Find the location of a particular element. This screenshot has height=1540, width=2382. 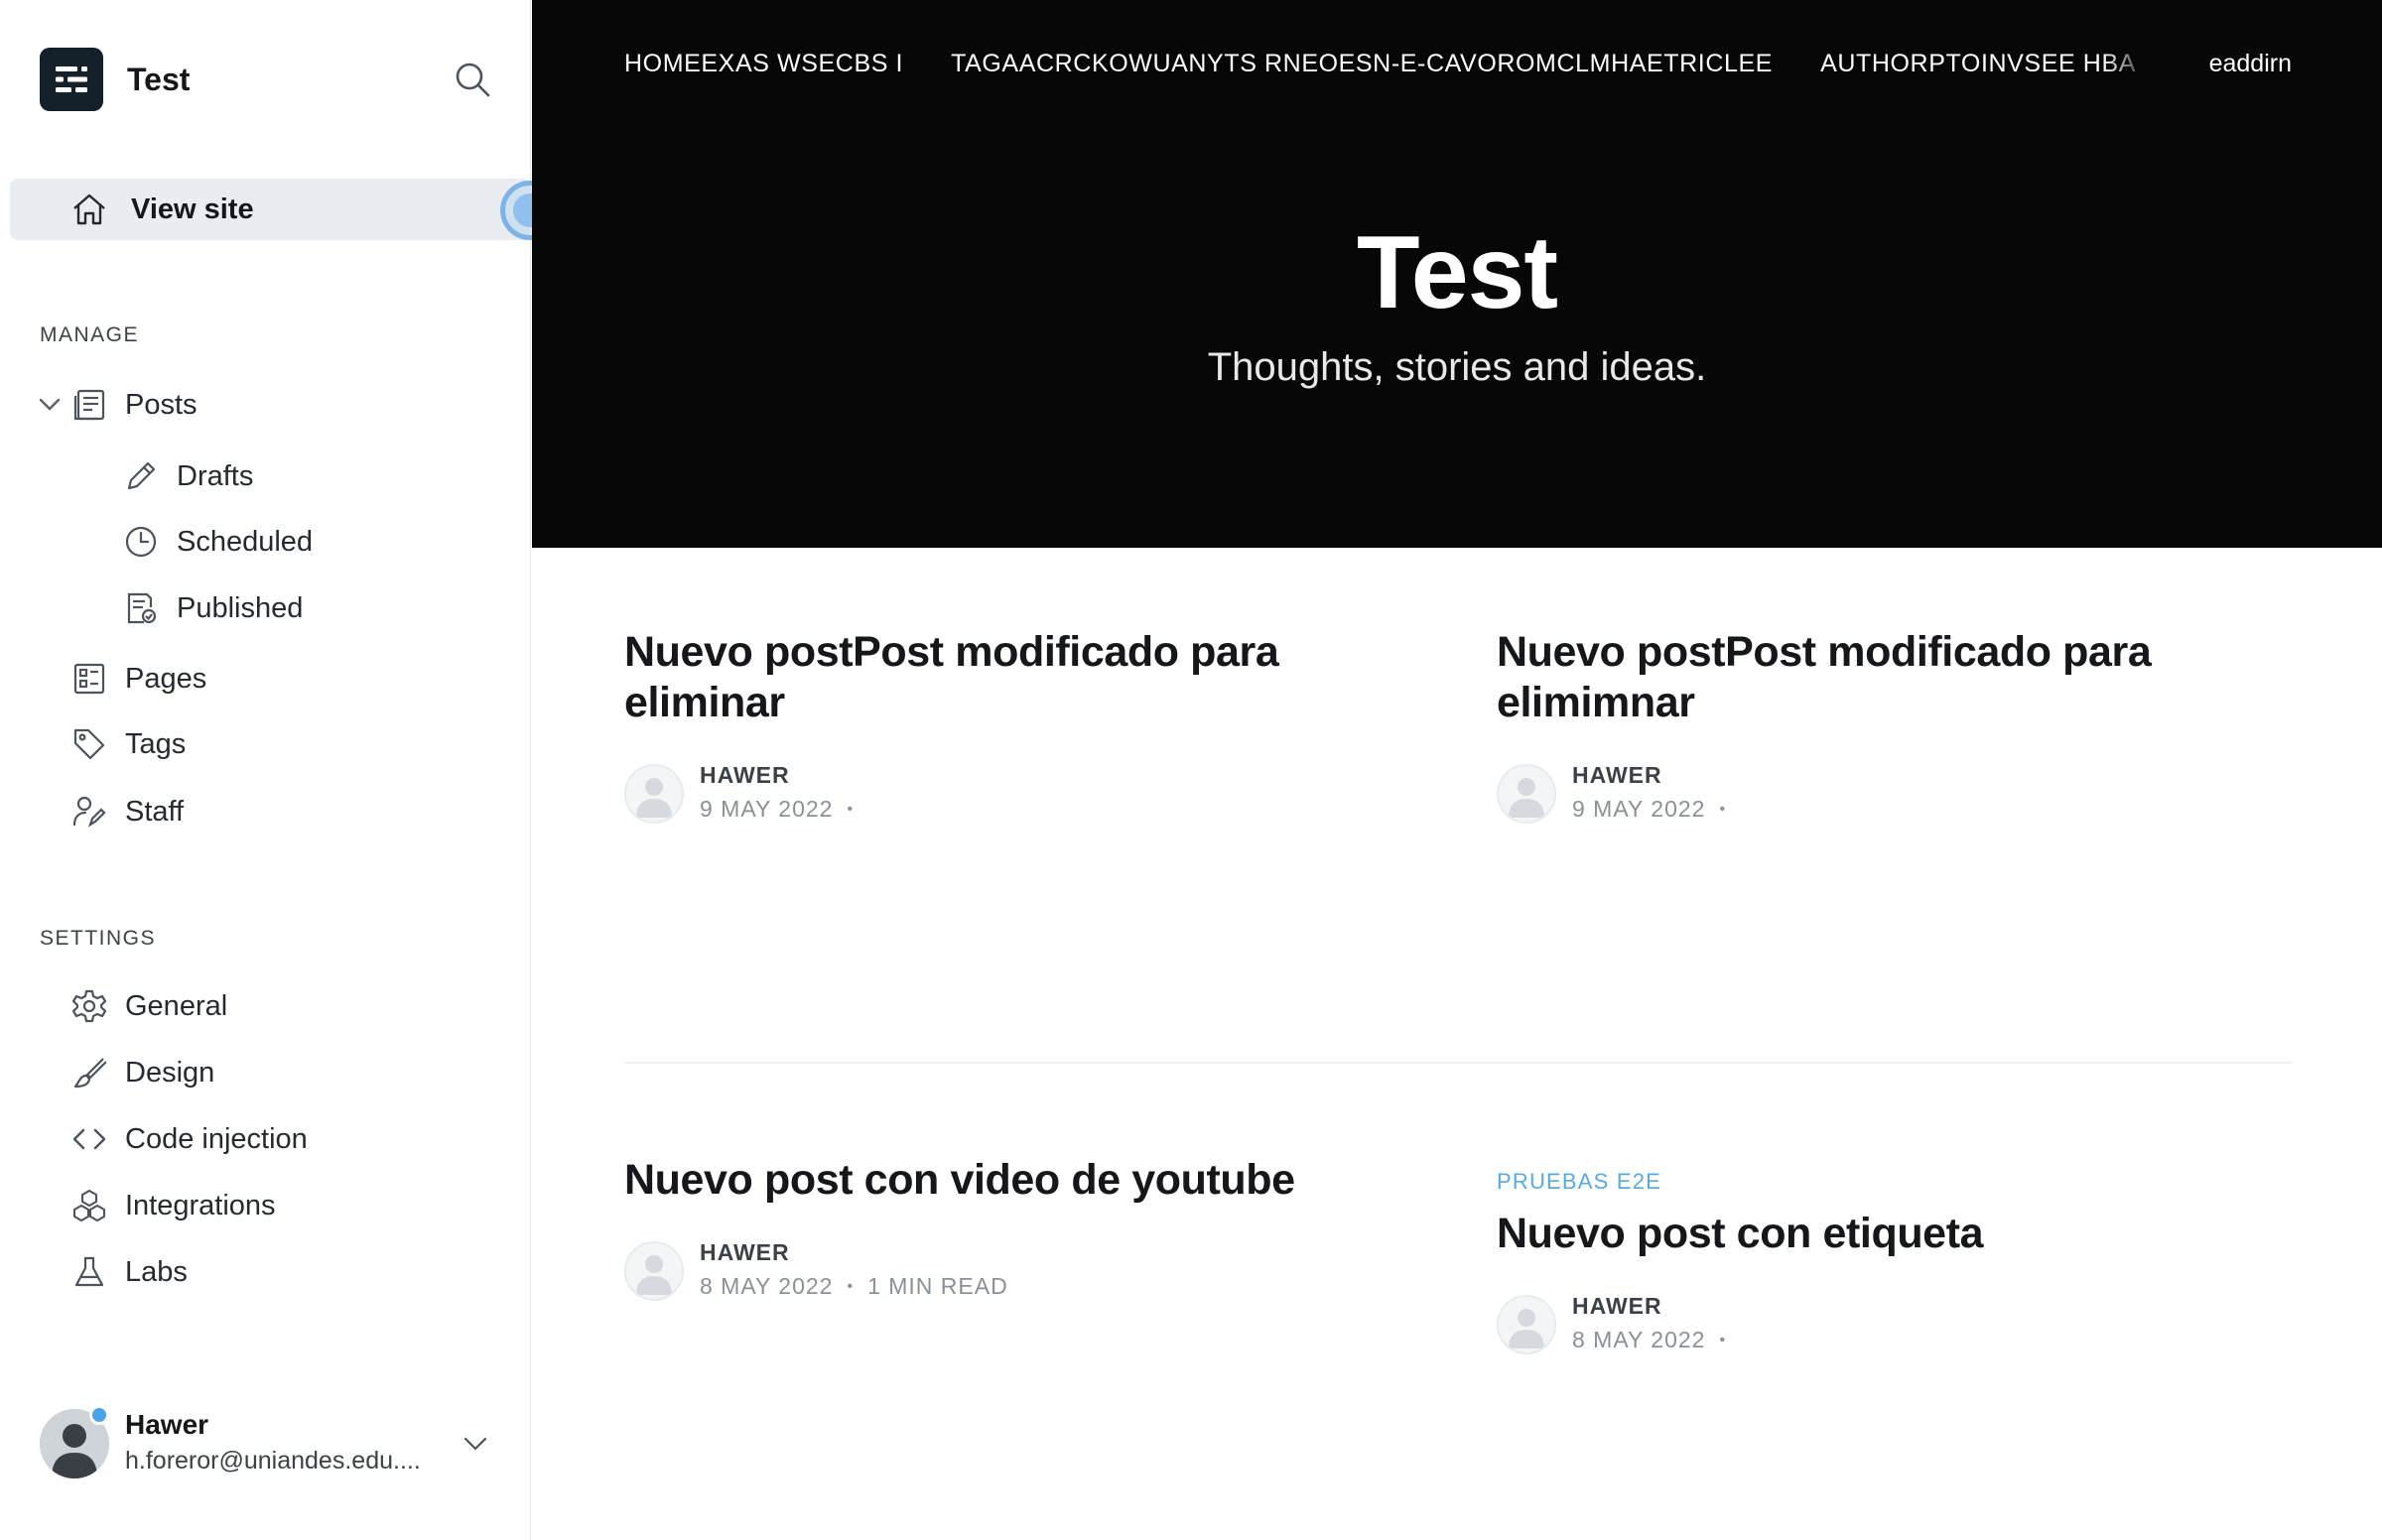

sidebar-item-drafts: Drafts is located at coordinates (188, 476).